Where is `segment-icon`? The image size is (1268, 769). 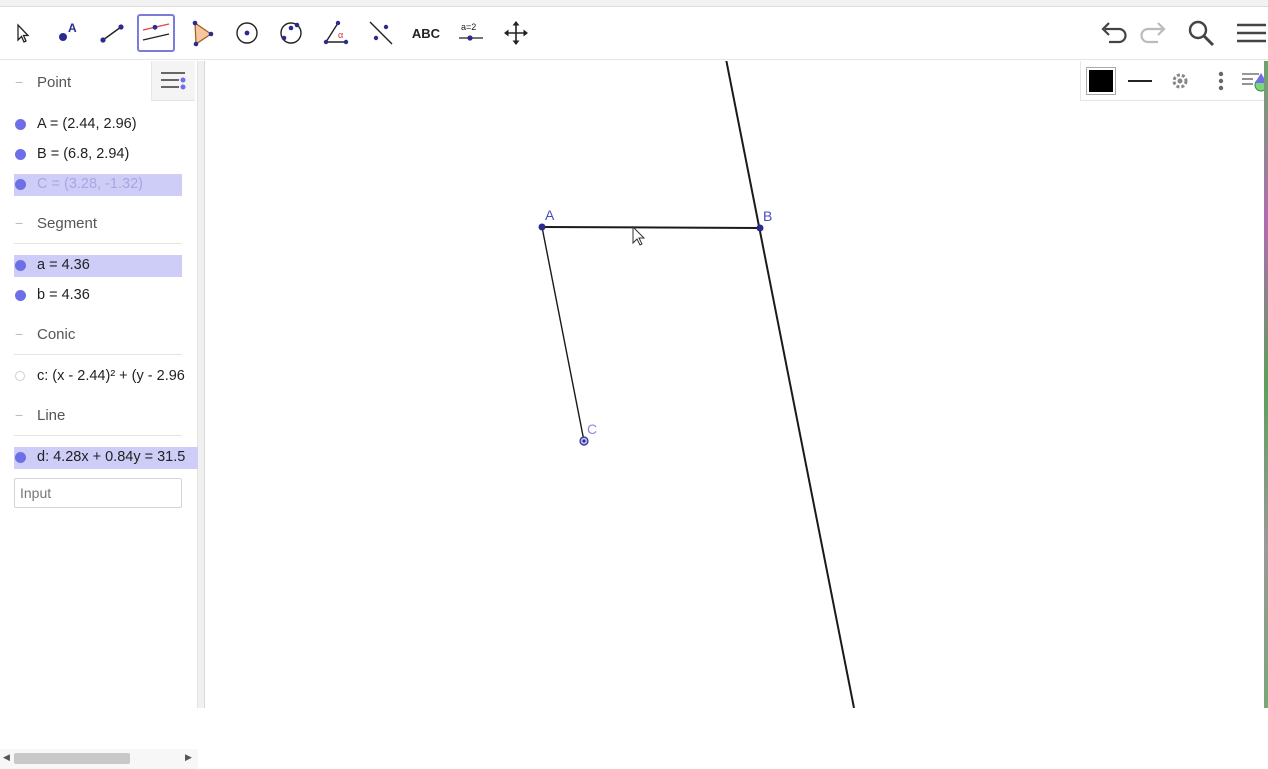
segment-icon is located at coordinates (112, 33).